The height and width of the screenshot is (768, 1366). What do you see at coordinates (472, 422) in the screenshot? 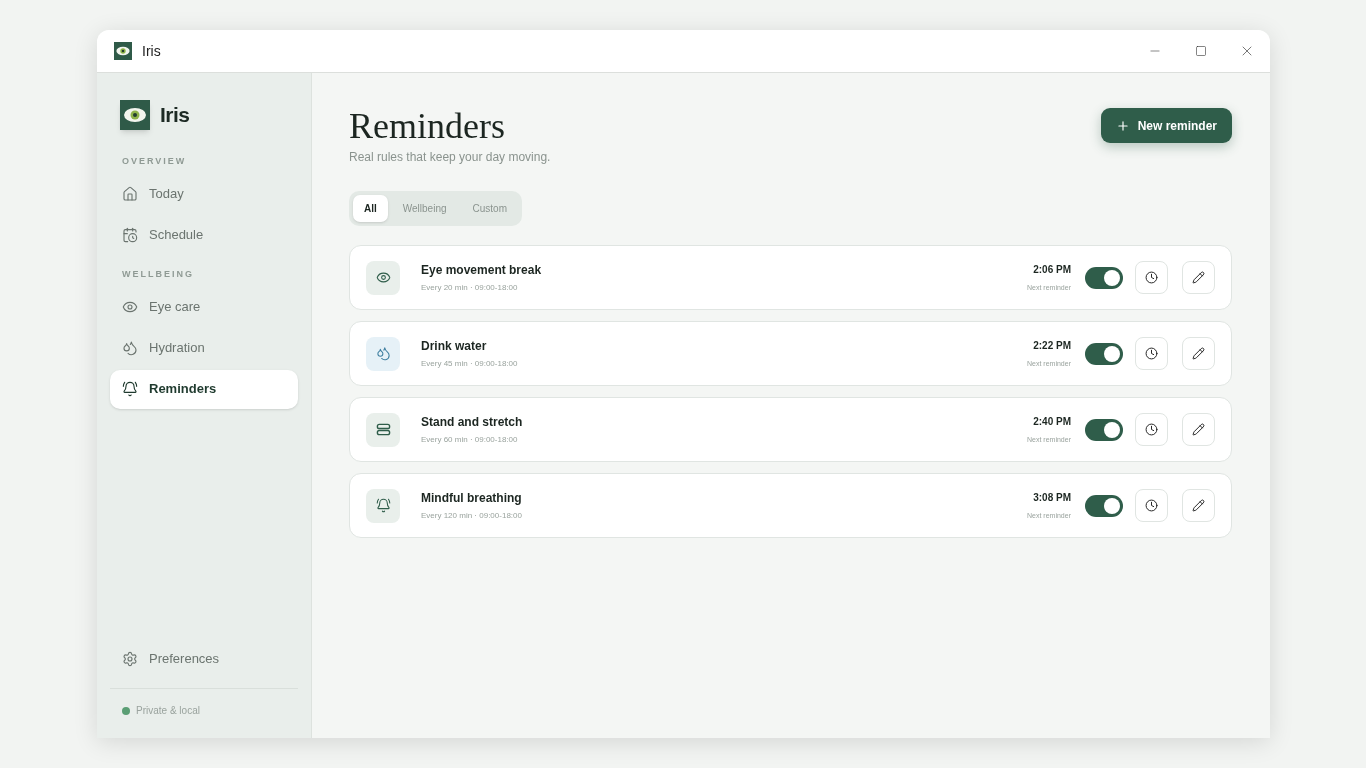
I see `reminder-title: Stand and stretch` at bounding box center [472, 422].